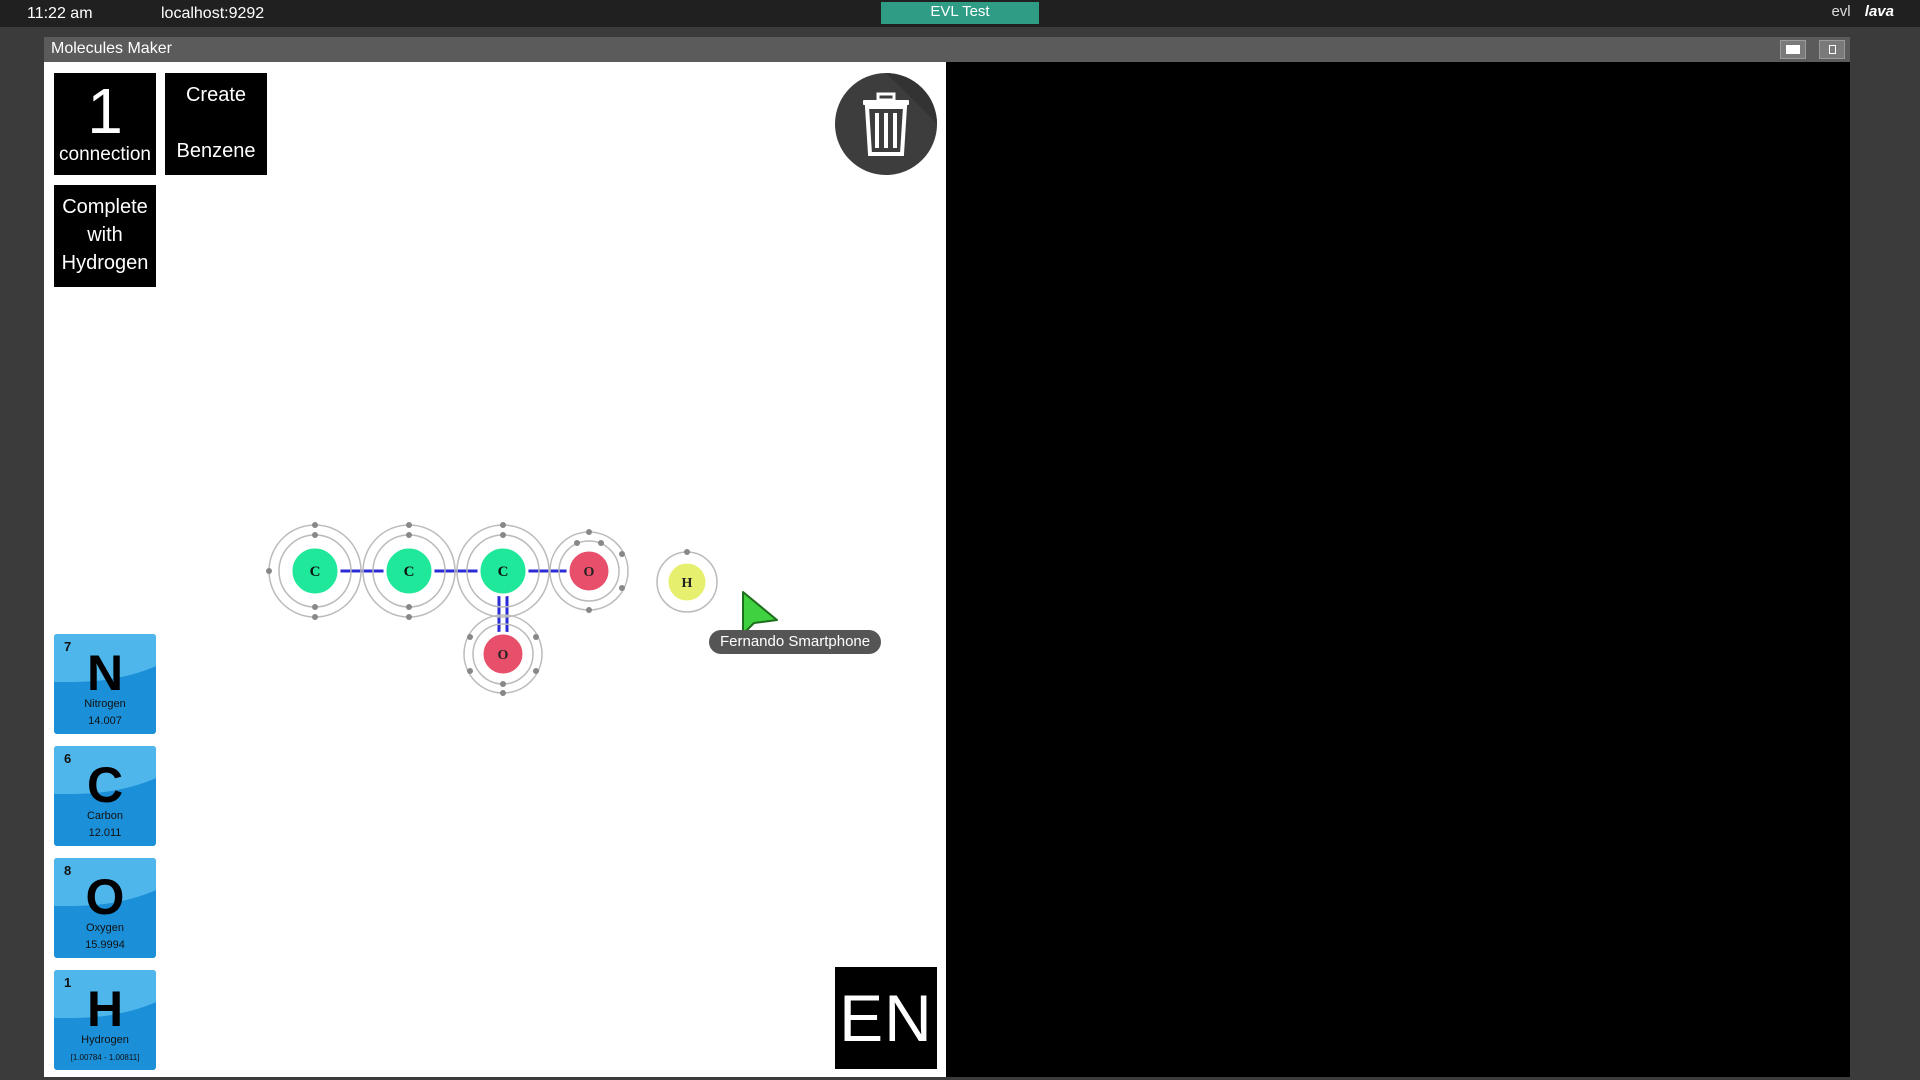  What do you see at coordinates (60, 13) in the screenshot?
I see `clock: 11:22 am` at bounding box center [60, 13].